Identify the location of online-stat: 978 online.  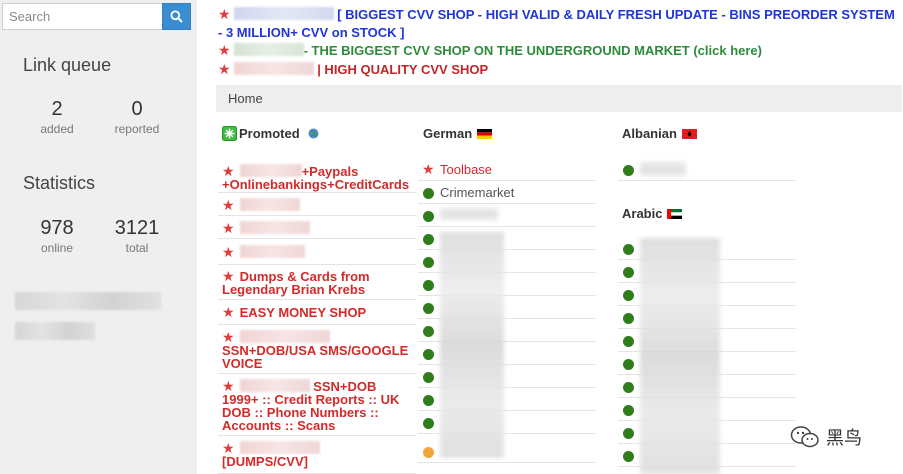
(57, 236).